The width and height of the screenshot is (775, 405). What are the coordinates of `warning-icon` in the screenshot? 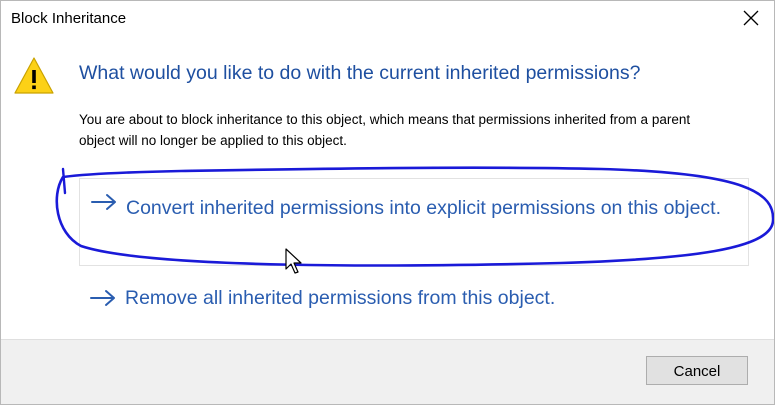 It's located at (34, 75).